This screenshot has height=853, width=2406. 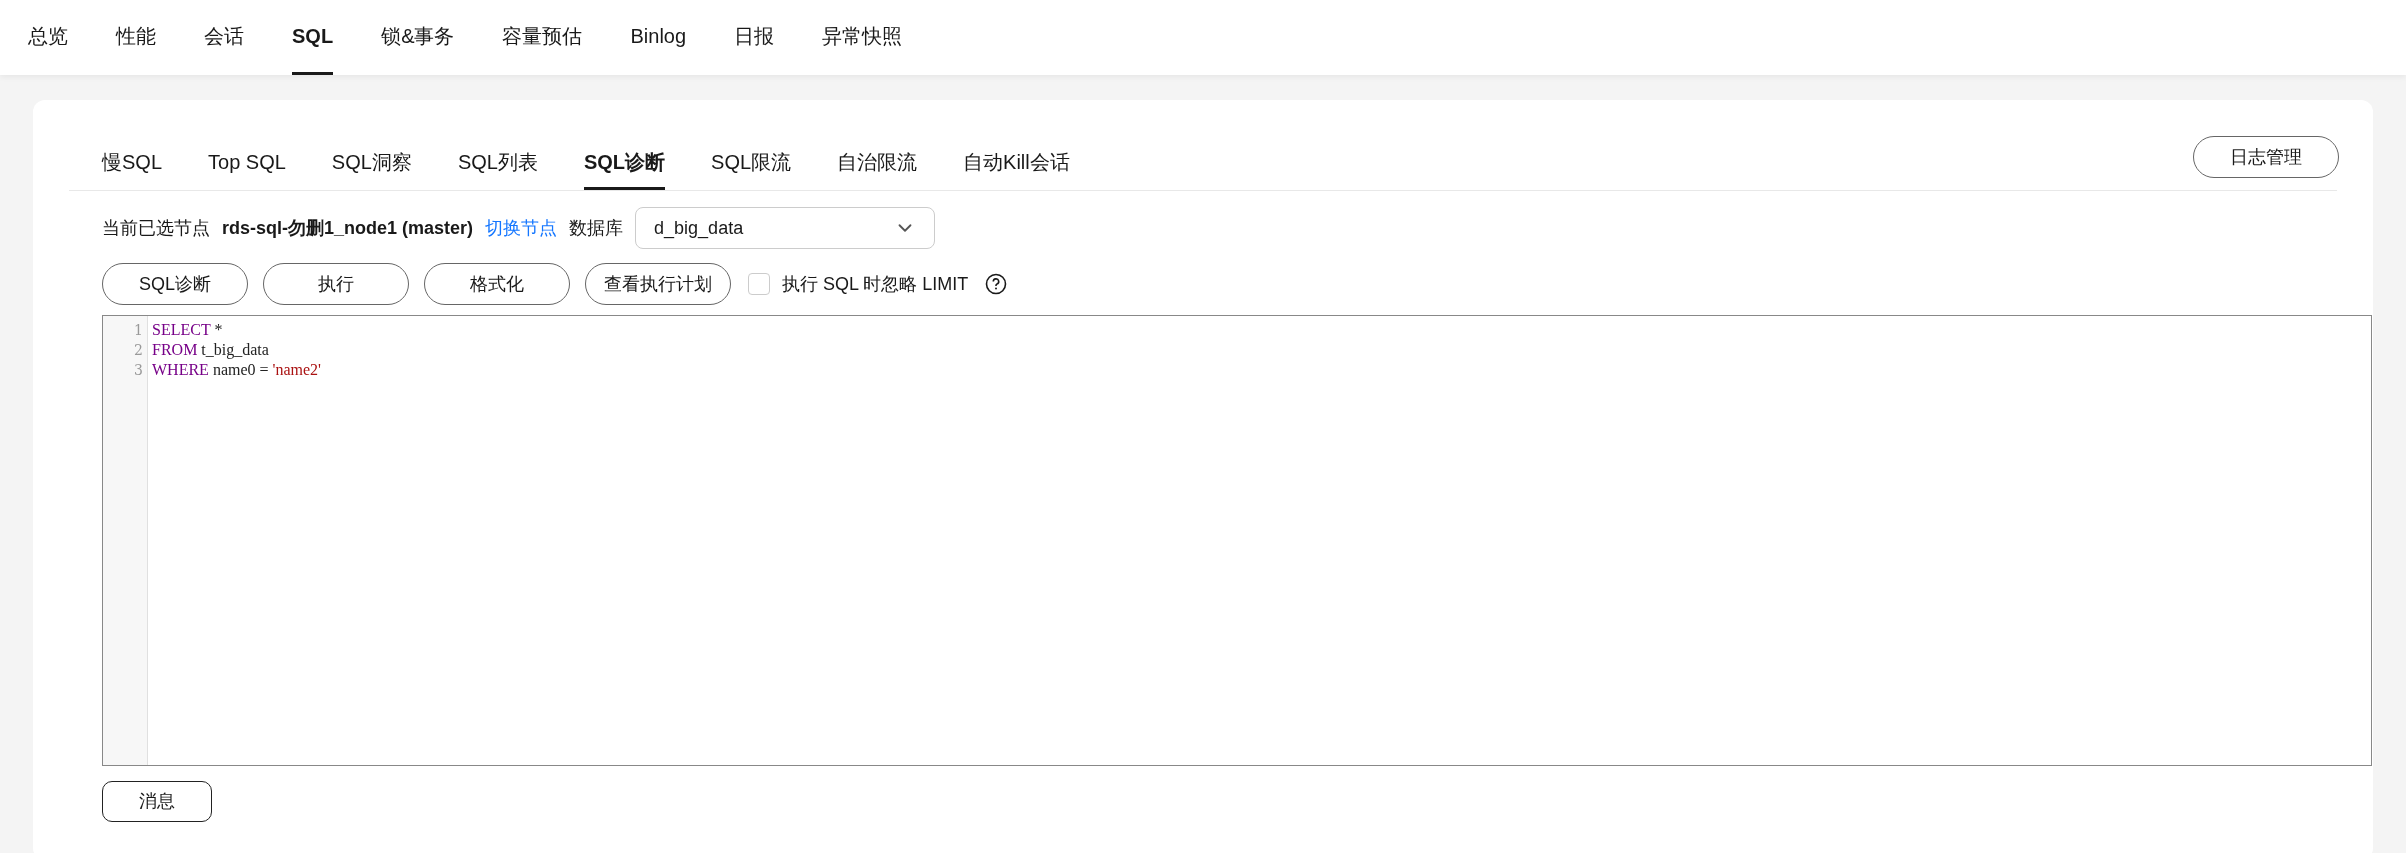 I want to click on line-number: 2, so click(x=138, y=350).